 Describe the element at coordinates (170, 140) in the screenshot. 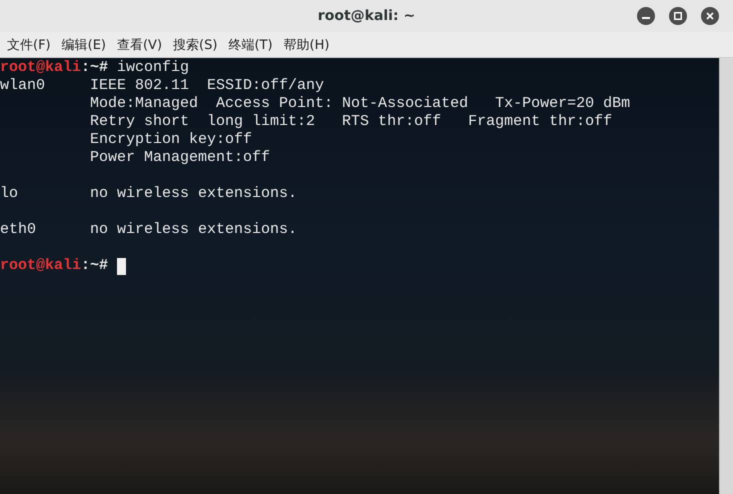

I see `output-line: Encryption key:off` at that location.